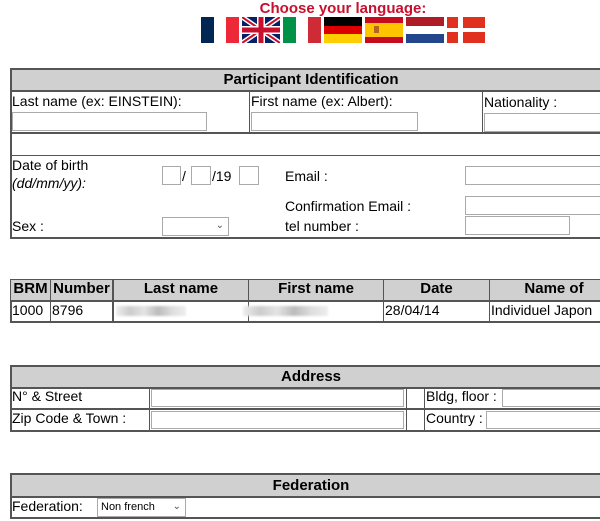 Image resolution: width=600 pixels, height=521 pixels. What do you see at coordinates (261, 30) in the screenshot?
I see `flag-uk` at bounding box center [261, 30].